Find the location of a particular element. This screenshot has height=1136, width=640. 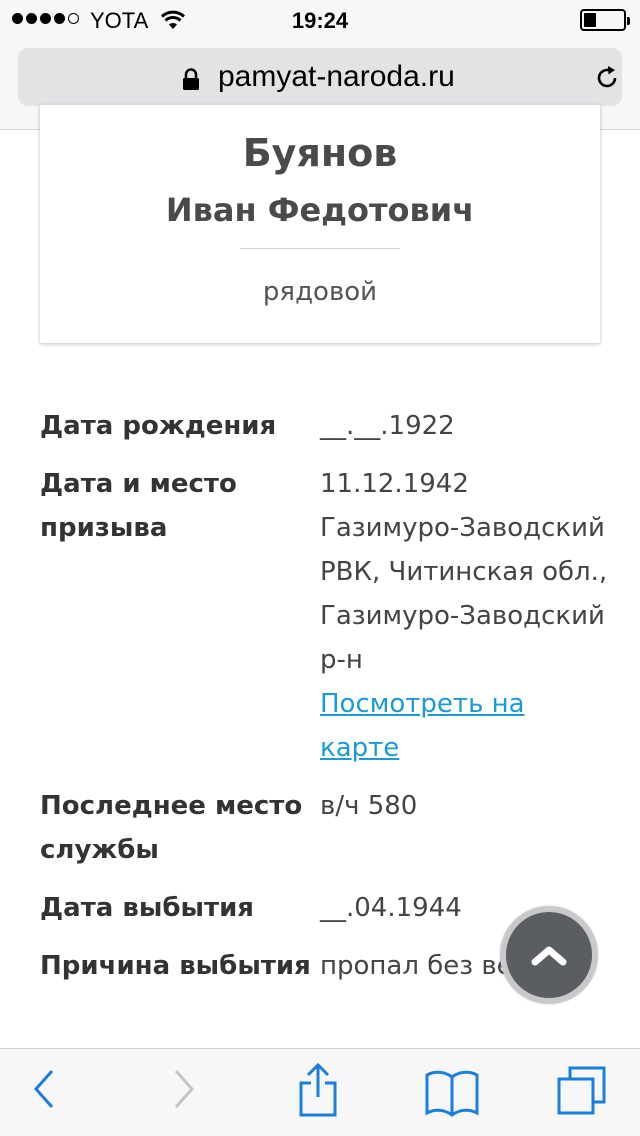

back-icon is located at coordinates (44, 1091).